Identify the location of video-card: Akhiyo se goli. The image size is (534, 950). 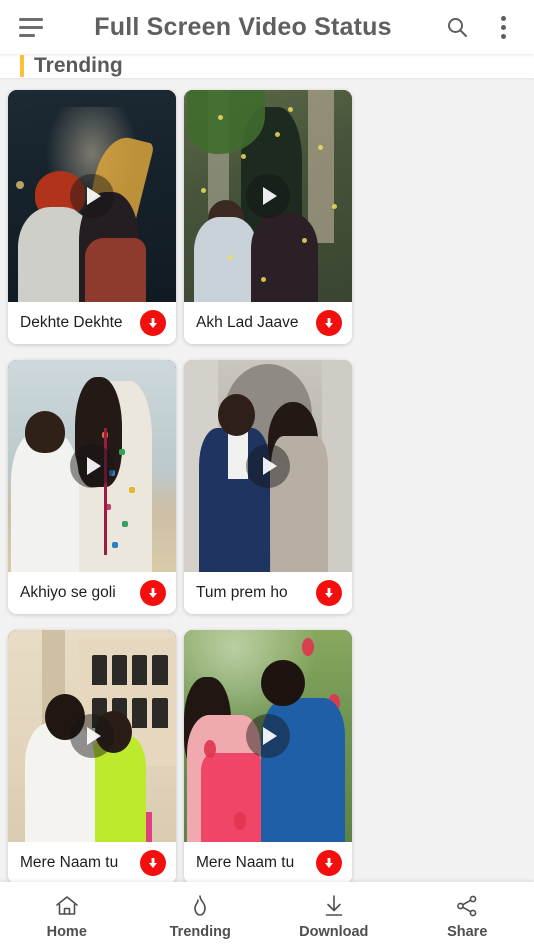
(92, 487).